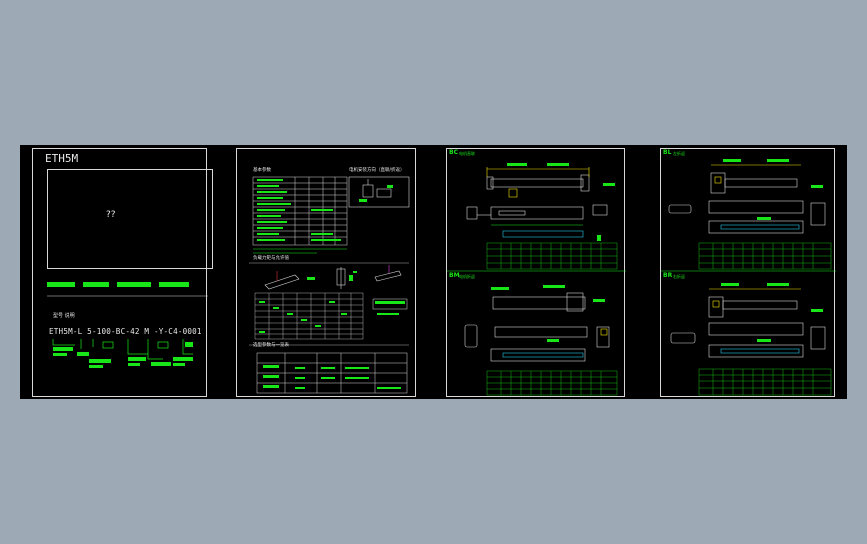 The image size is (867, 544). Describe the element at coordinates (125, 331) in the screenshot. I see `model-code: ETH5M-L 5-100-BC-42 M -Y-C4-0001` at that location.